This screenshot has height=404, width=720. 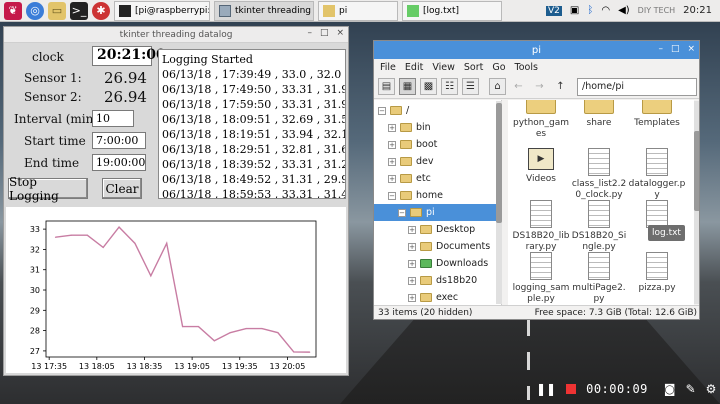 What do you see at coordinates (574, 10) in the screenshot?
I see `monitor-icon: ▣` at bounding box center [574, 10].